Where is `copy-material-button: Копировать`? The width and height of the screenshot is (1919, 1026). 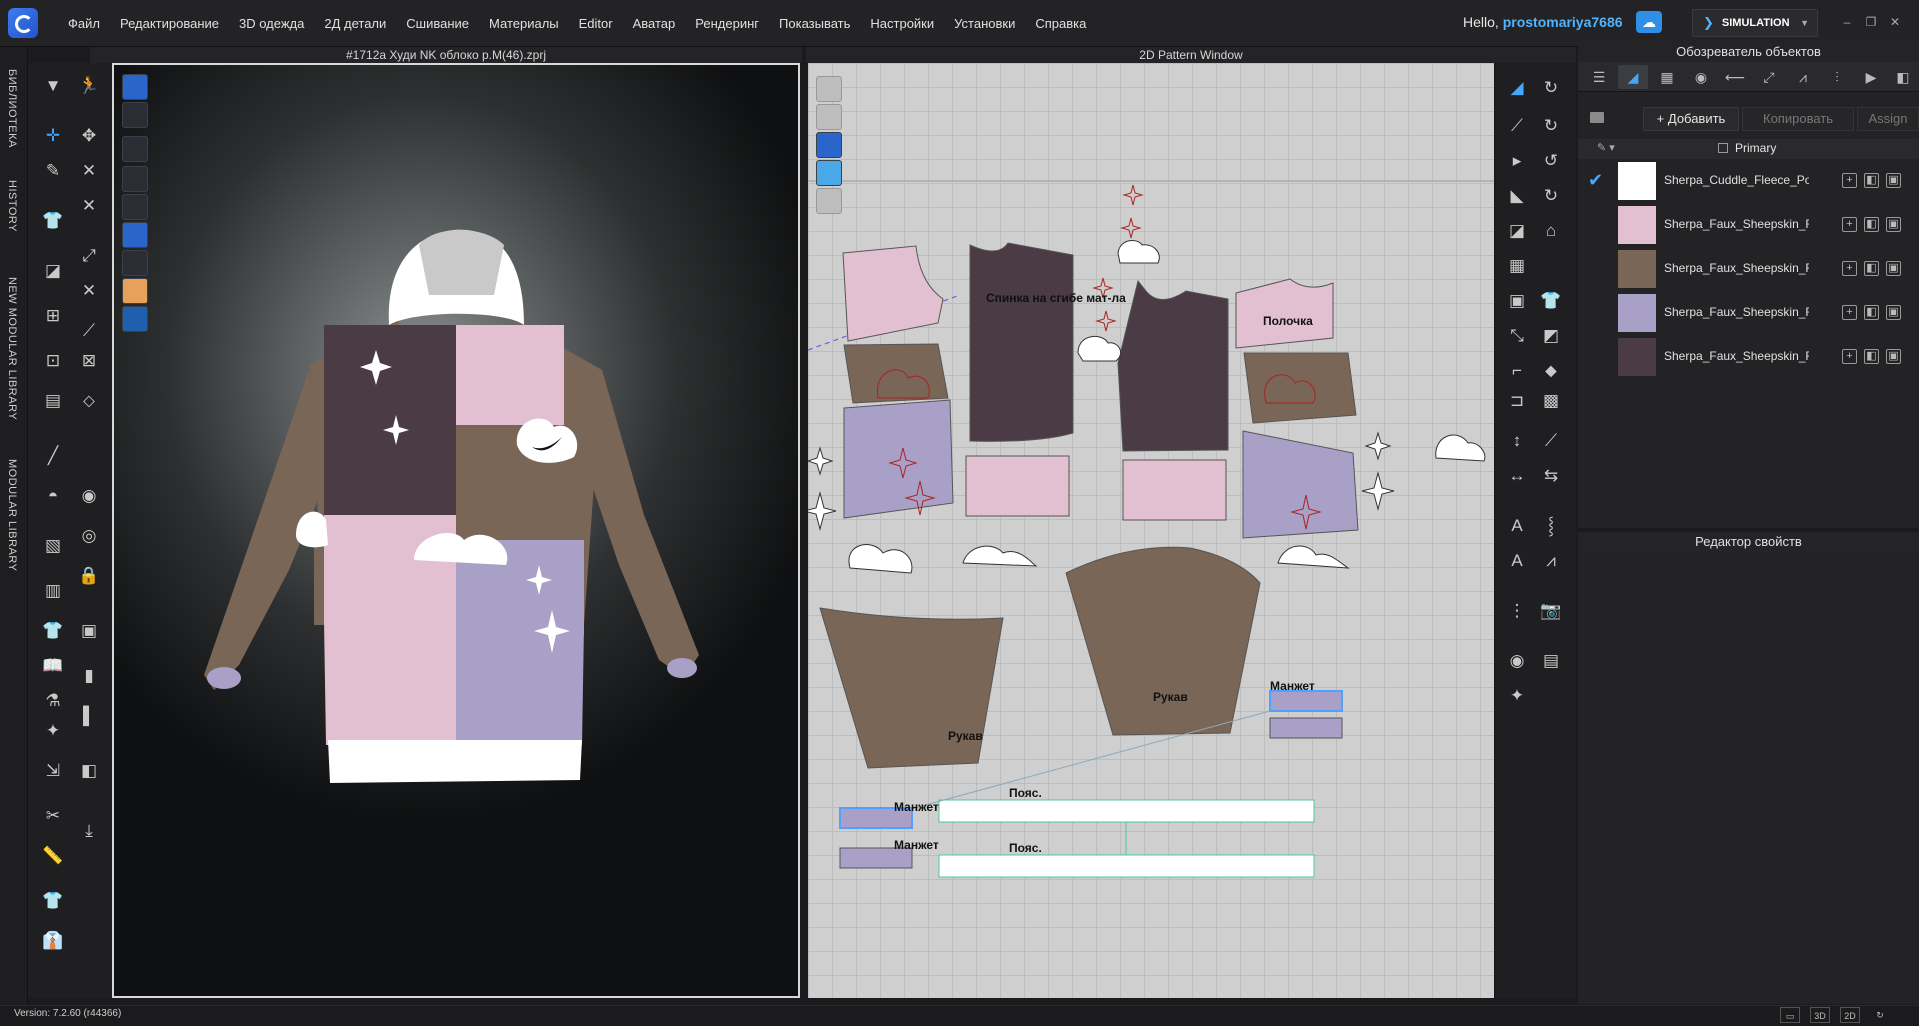
copy-material-button: Копировать is located at coordinates (1798, 119).